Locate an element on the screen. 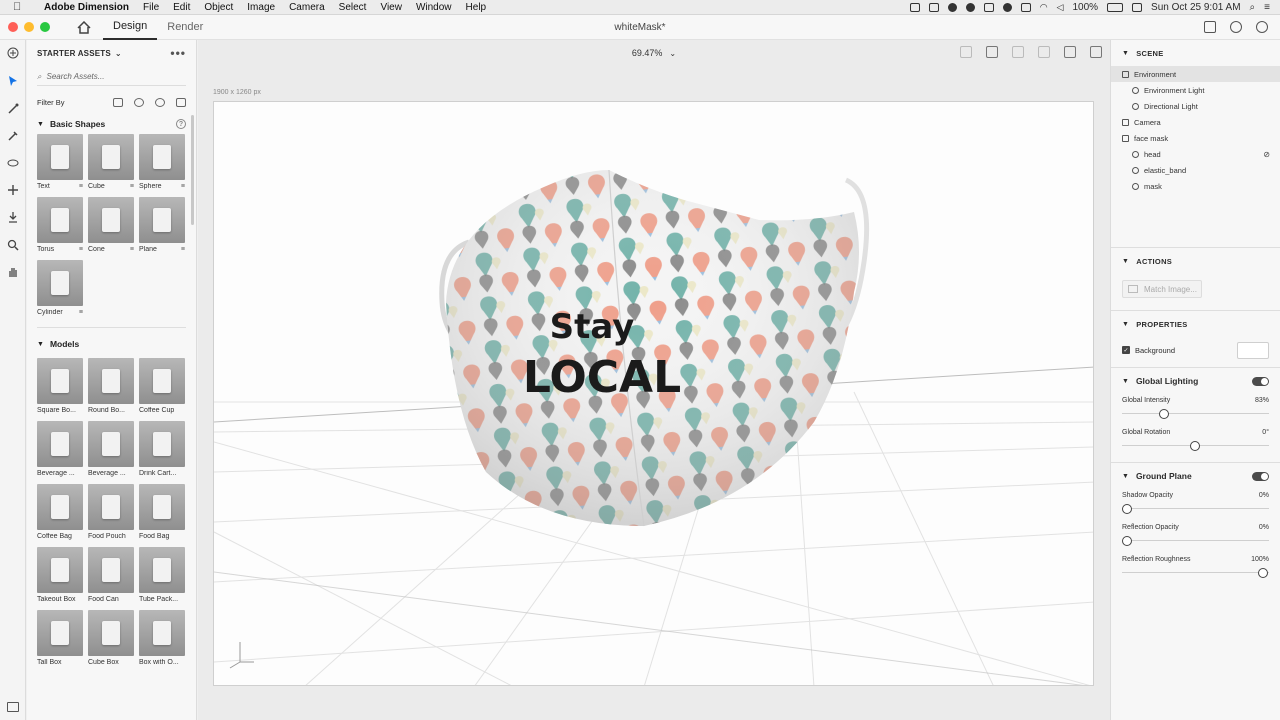  filter-images-icon is located at coordinates (181, 102).